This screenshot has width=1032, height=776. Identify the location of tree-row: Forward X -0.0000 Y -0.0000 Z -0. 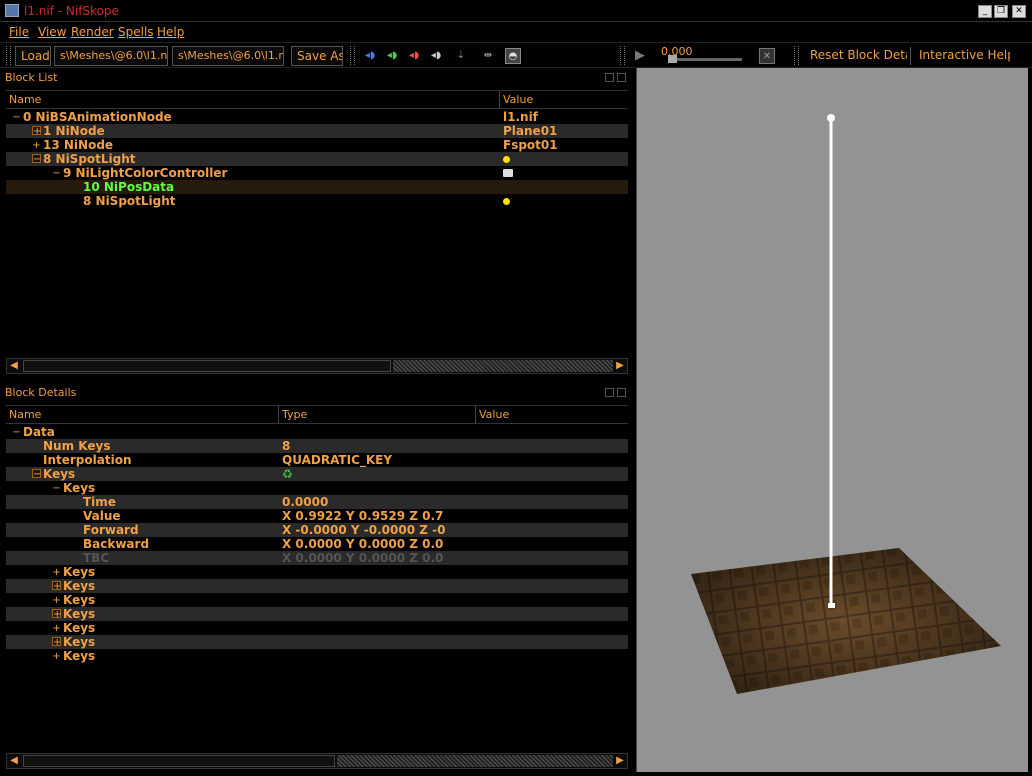
(317, 530).